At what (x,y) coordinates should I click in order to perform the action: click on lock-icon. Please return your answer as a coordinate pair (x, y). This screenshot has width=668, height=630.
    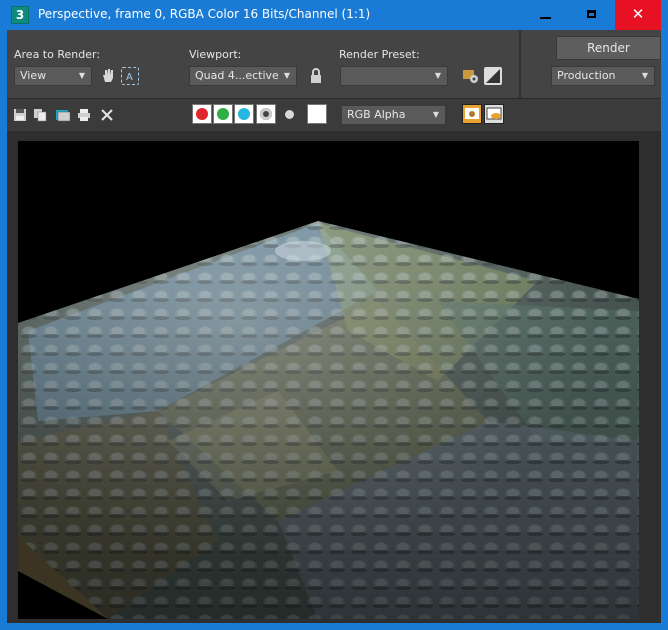
    Looking at the image, I should click on (316, 76).